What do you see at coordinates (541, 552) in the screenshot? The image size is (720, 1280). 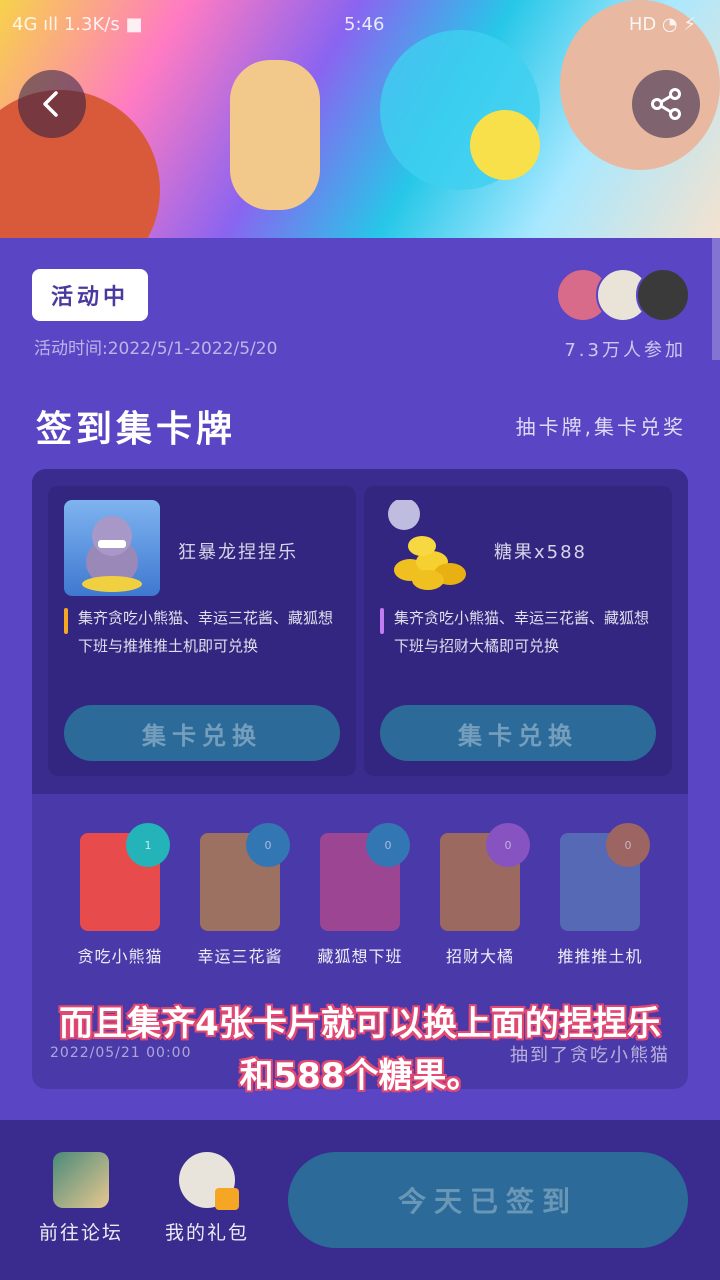 I see `reward-name: 糖果x588` at bounding box center [541, 552].